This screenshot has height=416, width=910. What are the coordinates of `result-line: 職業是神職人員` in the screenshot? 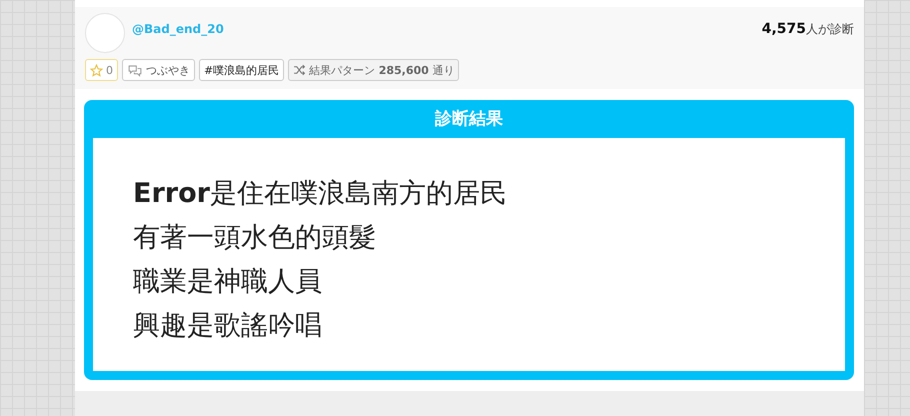 It's located at (228, 282).